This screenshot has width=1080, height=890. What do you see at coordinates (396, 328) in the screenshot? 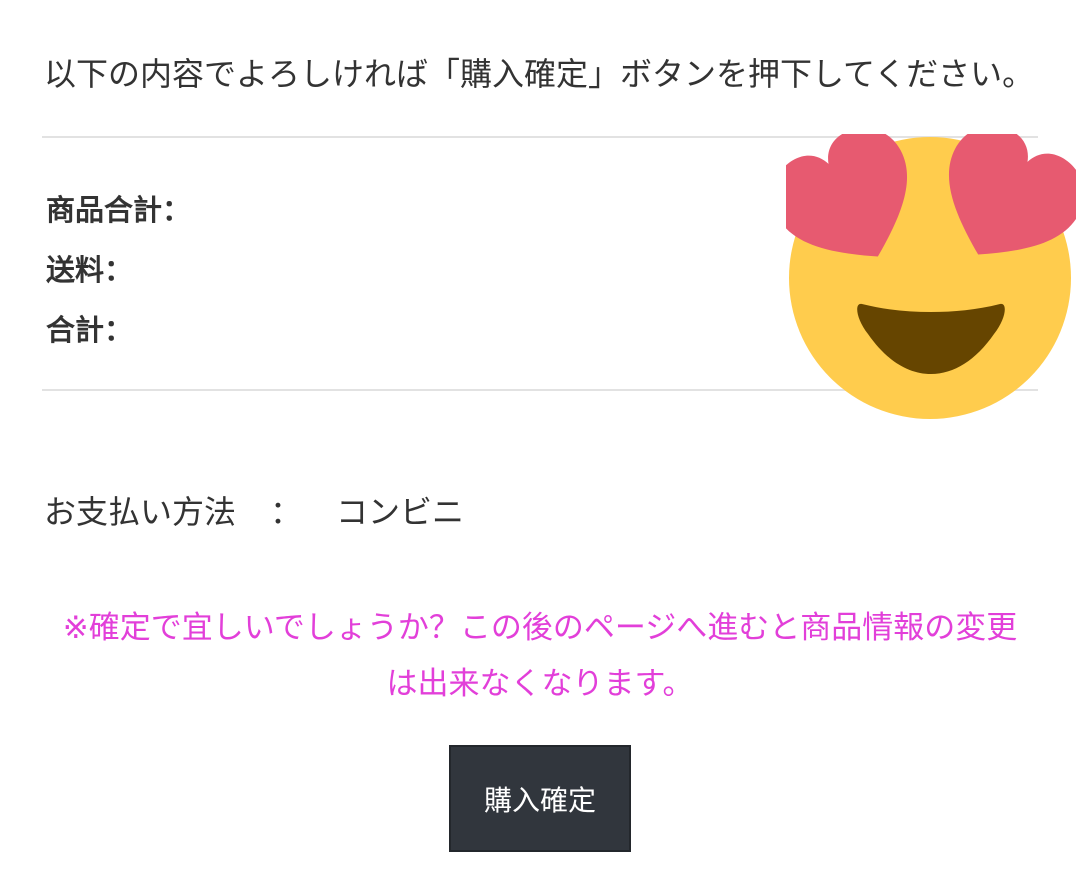
I see `total-row: 合計：` at bounding box center [396, 328].